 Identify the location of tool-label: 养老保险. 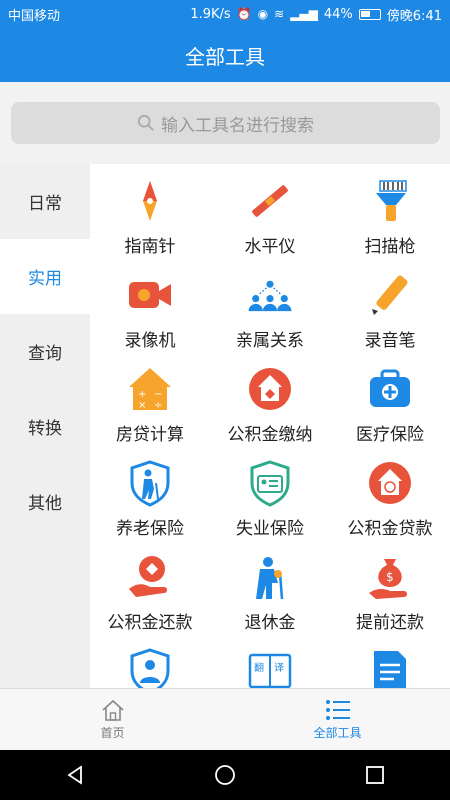
(150, 529).